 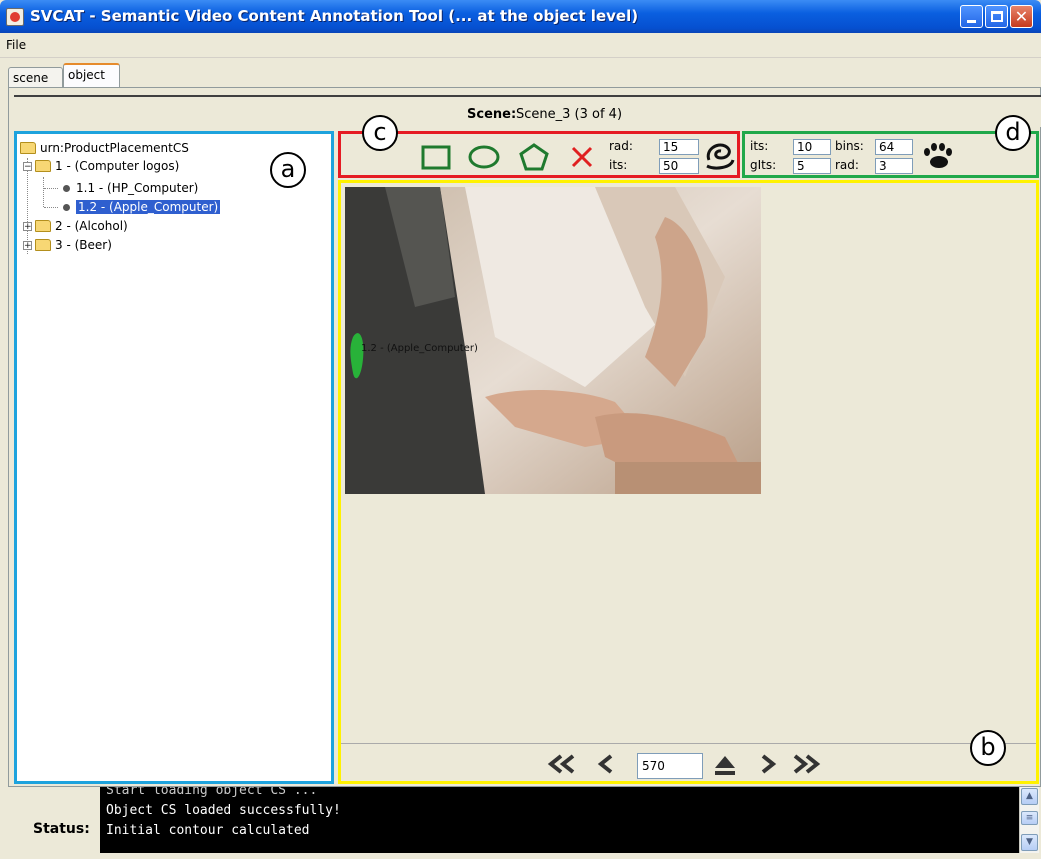 What do you see at coordinates (971, 21) in the screenshot?
I see `minimize-icon` at bounding box center [971, 21].